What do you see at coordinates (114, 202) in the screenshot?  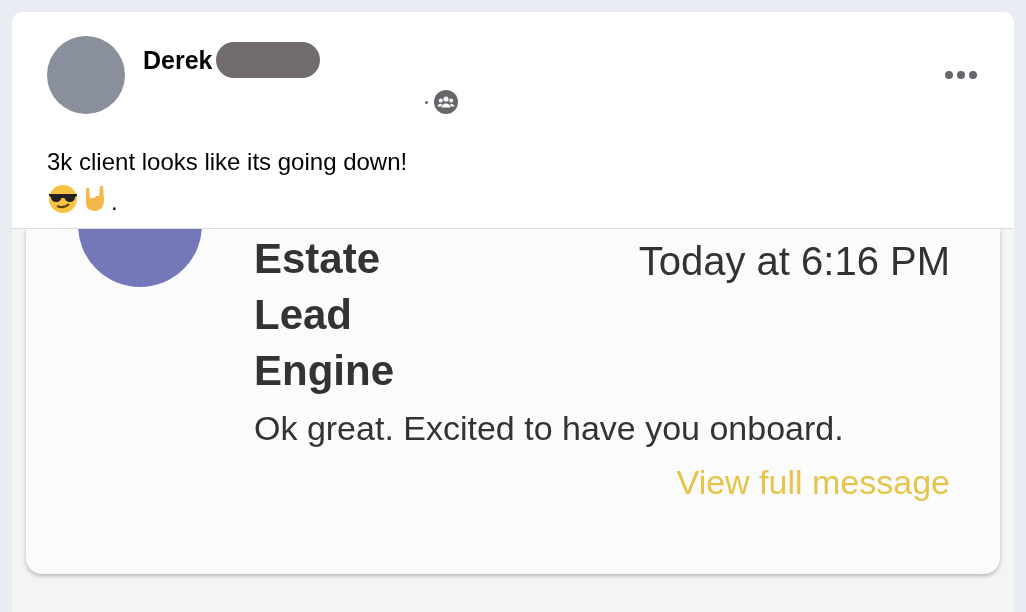 I see `post-text-period: .` at bounding box center [114, 202].